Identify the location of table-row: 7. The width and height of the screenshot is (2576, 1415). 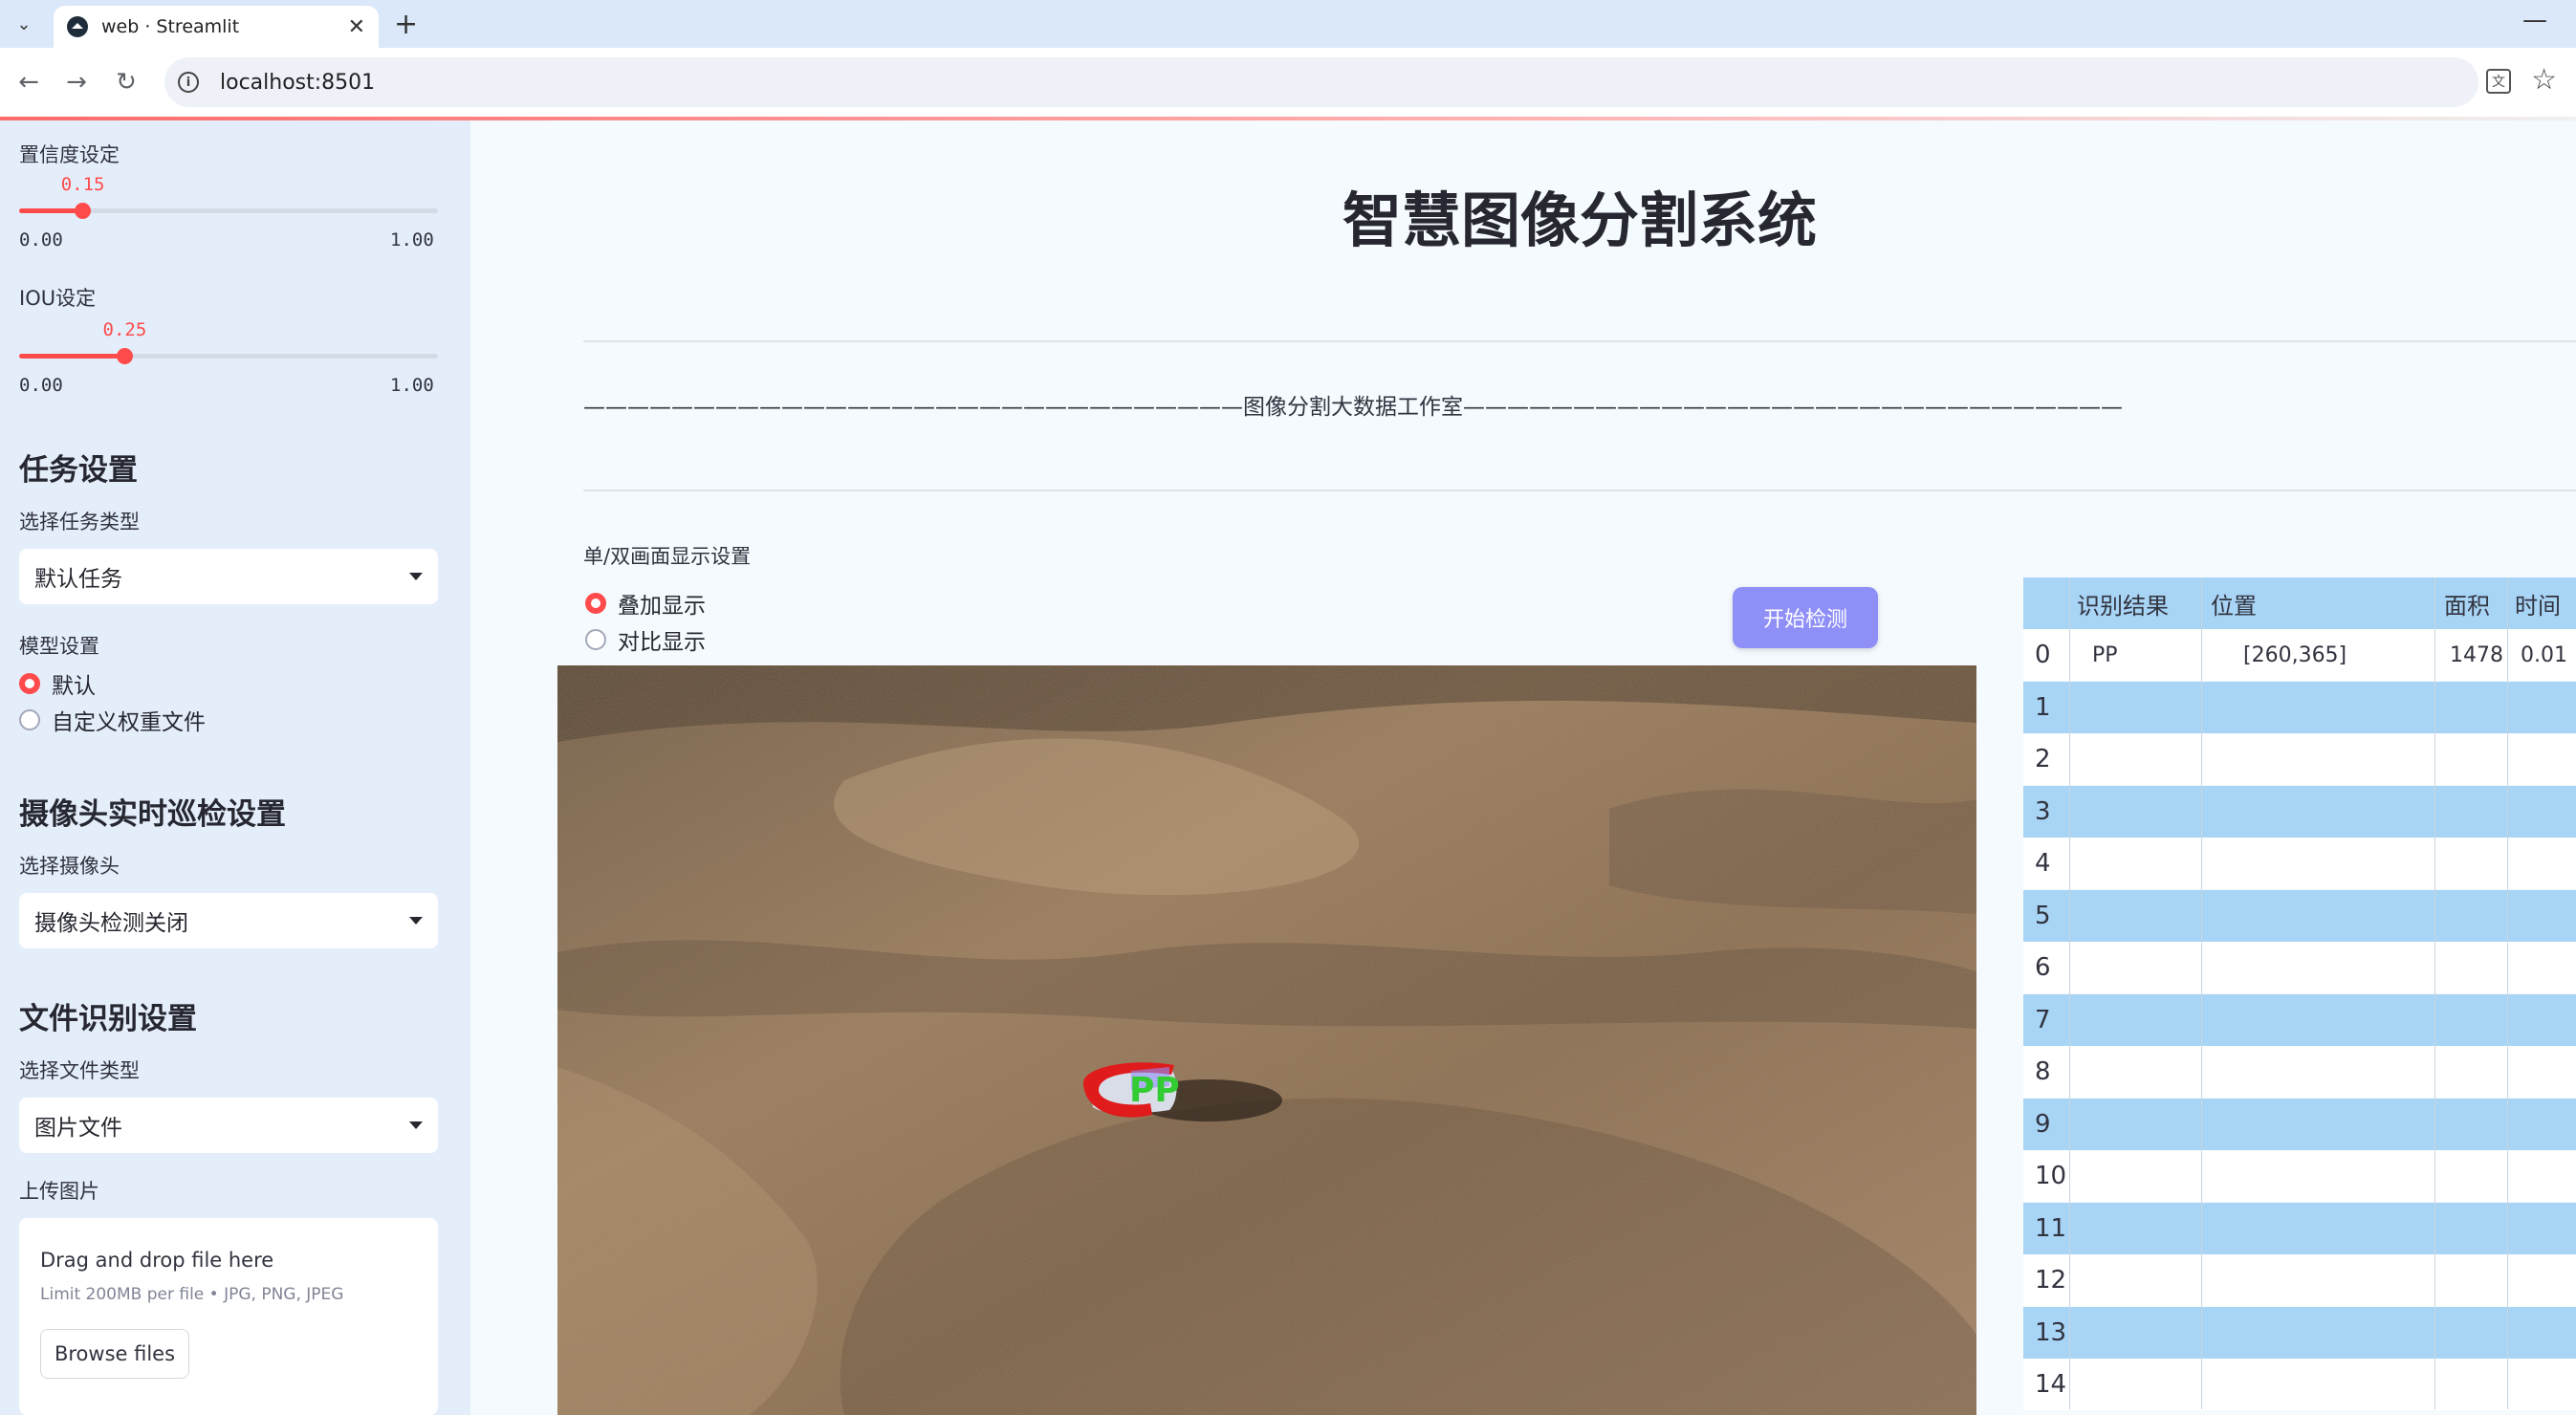
(2299, 1019).